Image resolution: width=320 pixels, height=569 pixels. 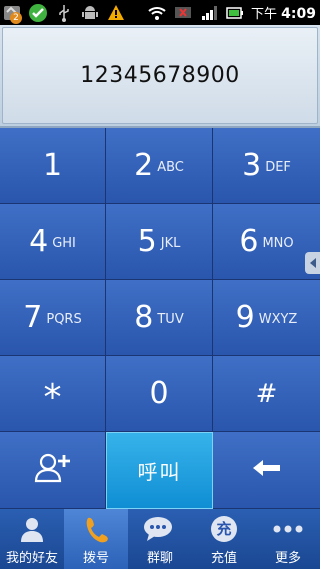 I want to click on app-notification-icon: 2, so click(x=12, y=13).